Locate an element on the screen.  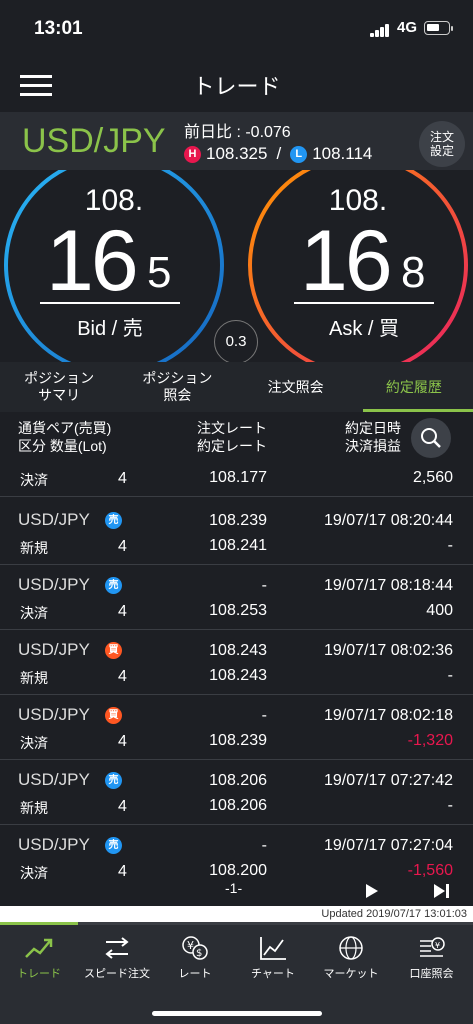
low-value: 108.114 is located at coordinates (342, 153).